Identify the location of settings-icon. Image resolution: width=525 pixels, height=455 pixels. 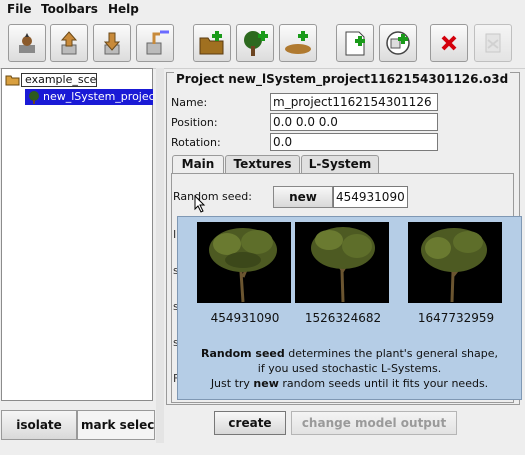
(27, 43).